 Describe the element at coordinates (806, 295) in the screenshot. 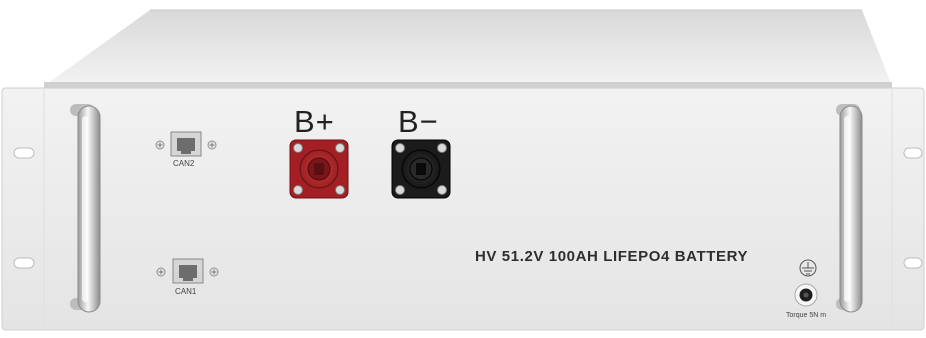

I see `screw-icon` at that location.